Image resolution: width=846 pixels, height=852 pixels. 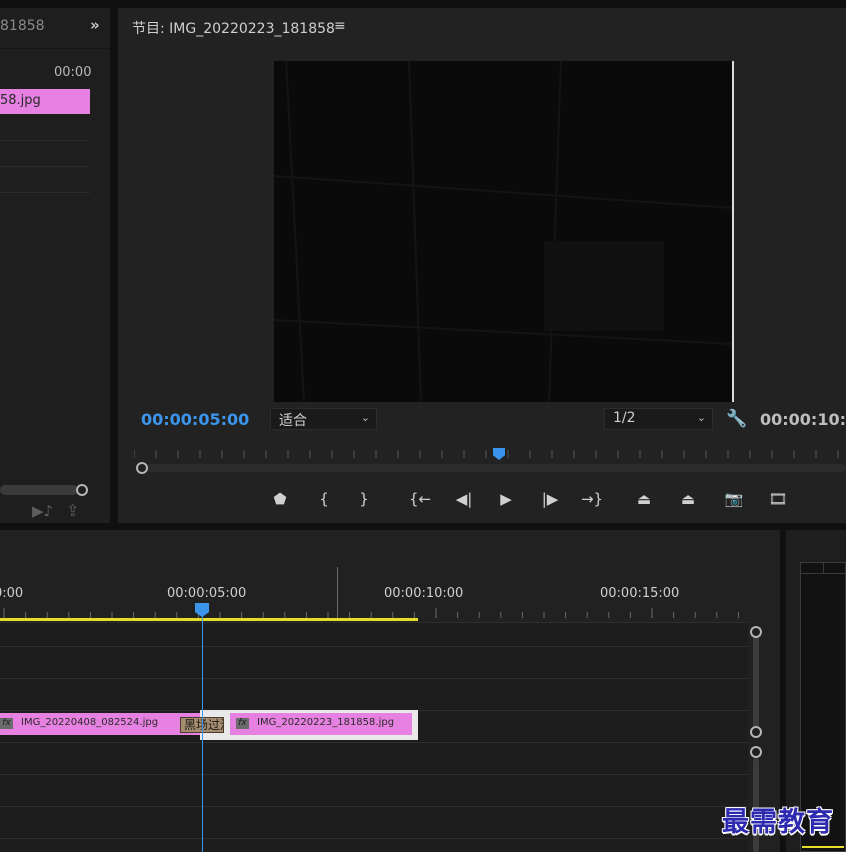 What do you see at coordinates (624, 418) in the screenshot?
I see `resolution-select-value: 1/2` at bounding box center [624, 418].